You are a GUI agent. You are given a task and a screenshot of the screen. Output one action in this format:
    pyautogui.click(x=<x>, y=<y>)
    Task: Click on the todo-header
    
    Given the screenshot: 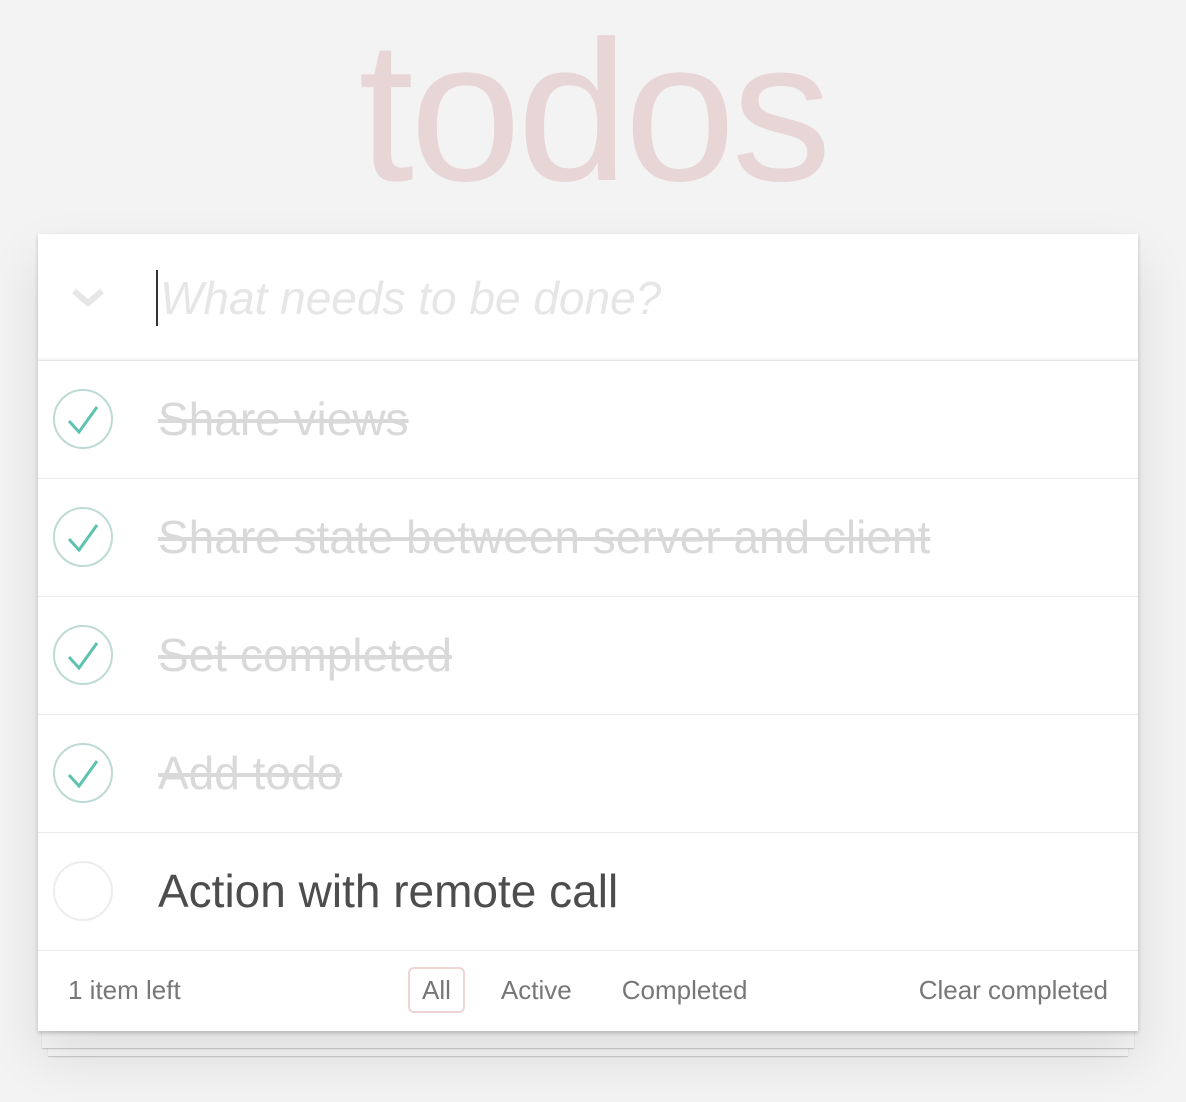 What is the action you would take?
    pyautogui.click(x=588, y=297)
    